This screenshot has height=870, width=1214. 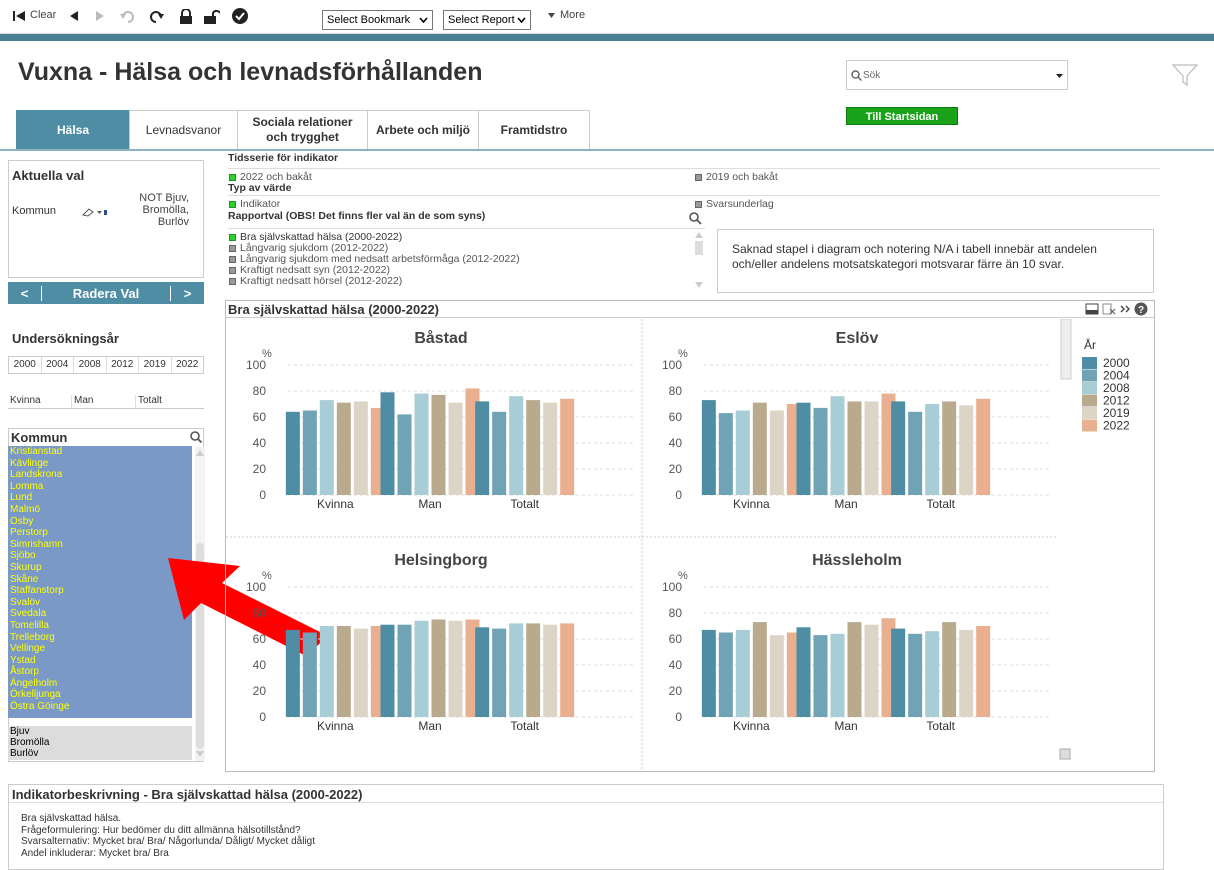 I want to click on kommun-item: Malmö, so click(x=100, y=510).